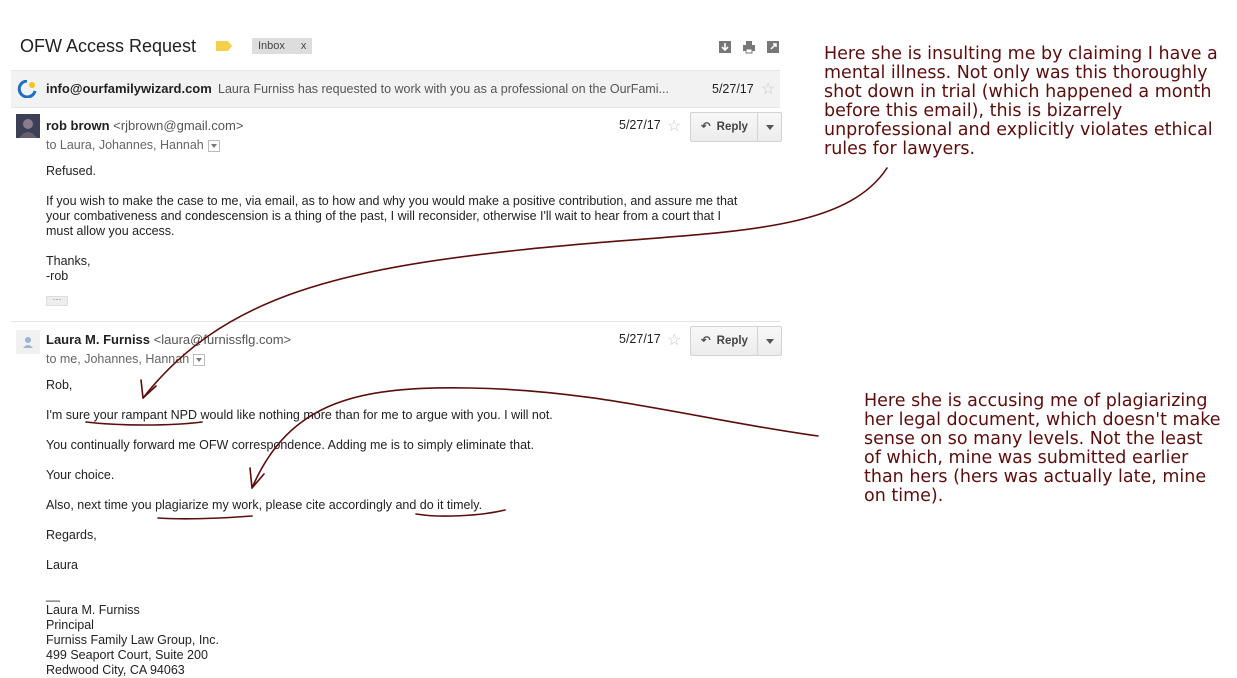 The height and width of the screenshot is (678, 1237). What do you see at coordinates (904, 496) in the screenshot?
I see `annotation-line: on time).` at bounding box center [904, 496].